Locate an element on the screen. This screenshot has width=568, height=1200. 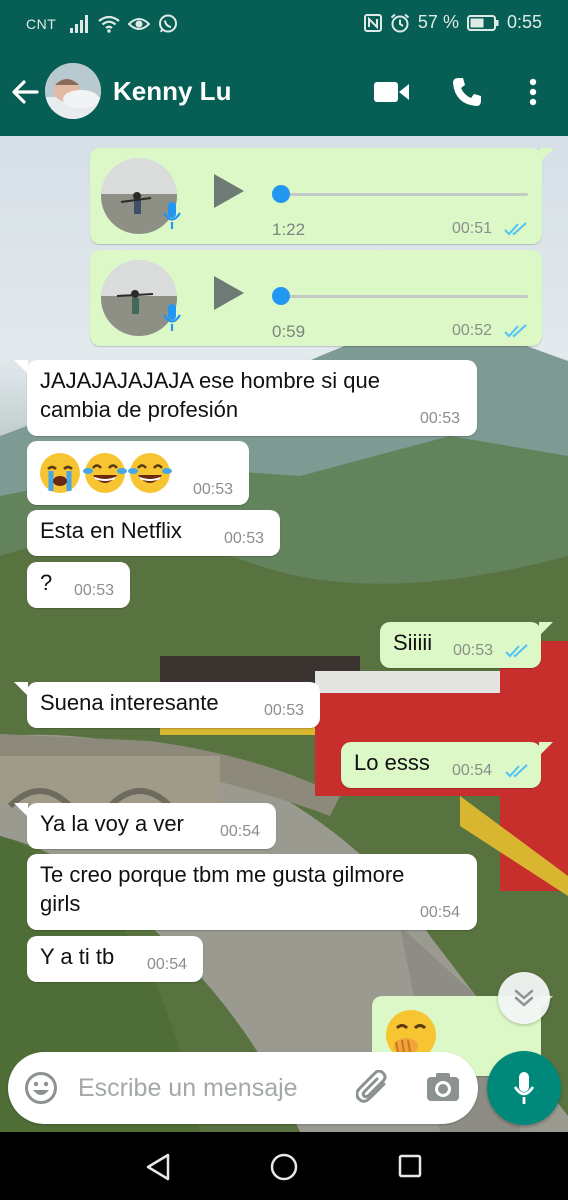
nfc-icon is located at coordinates (372, 22).